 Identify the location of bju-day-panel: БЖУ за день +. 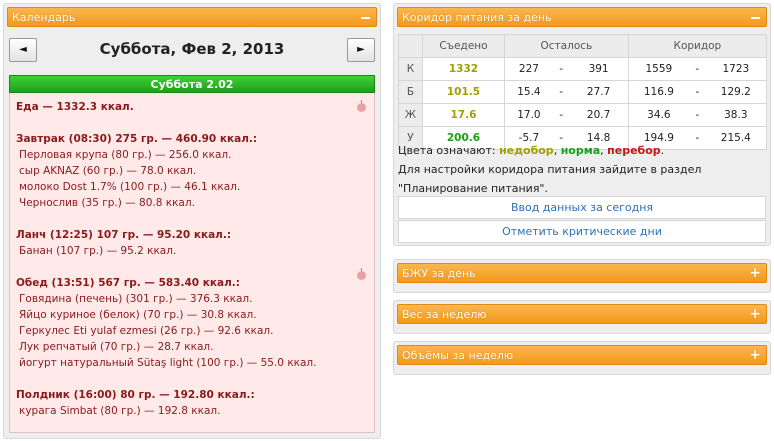
(582, 276).